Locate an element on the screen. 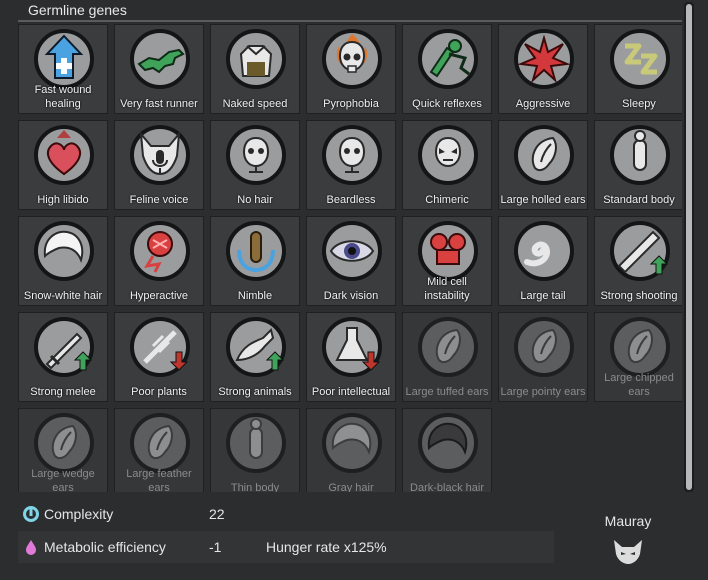 This screenshot has width=708, height=580. gene-card: Large tuffed ears is located at coordinates (447, 357).